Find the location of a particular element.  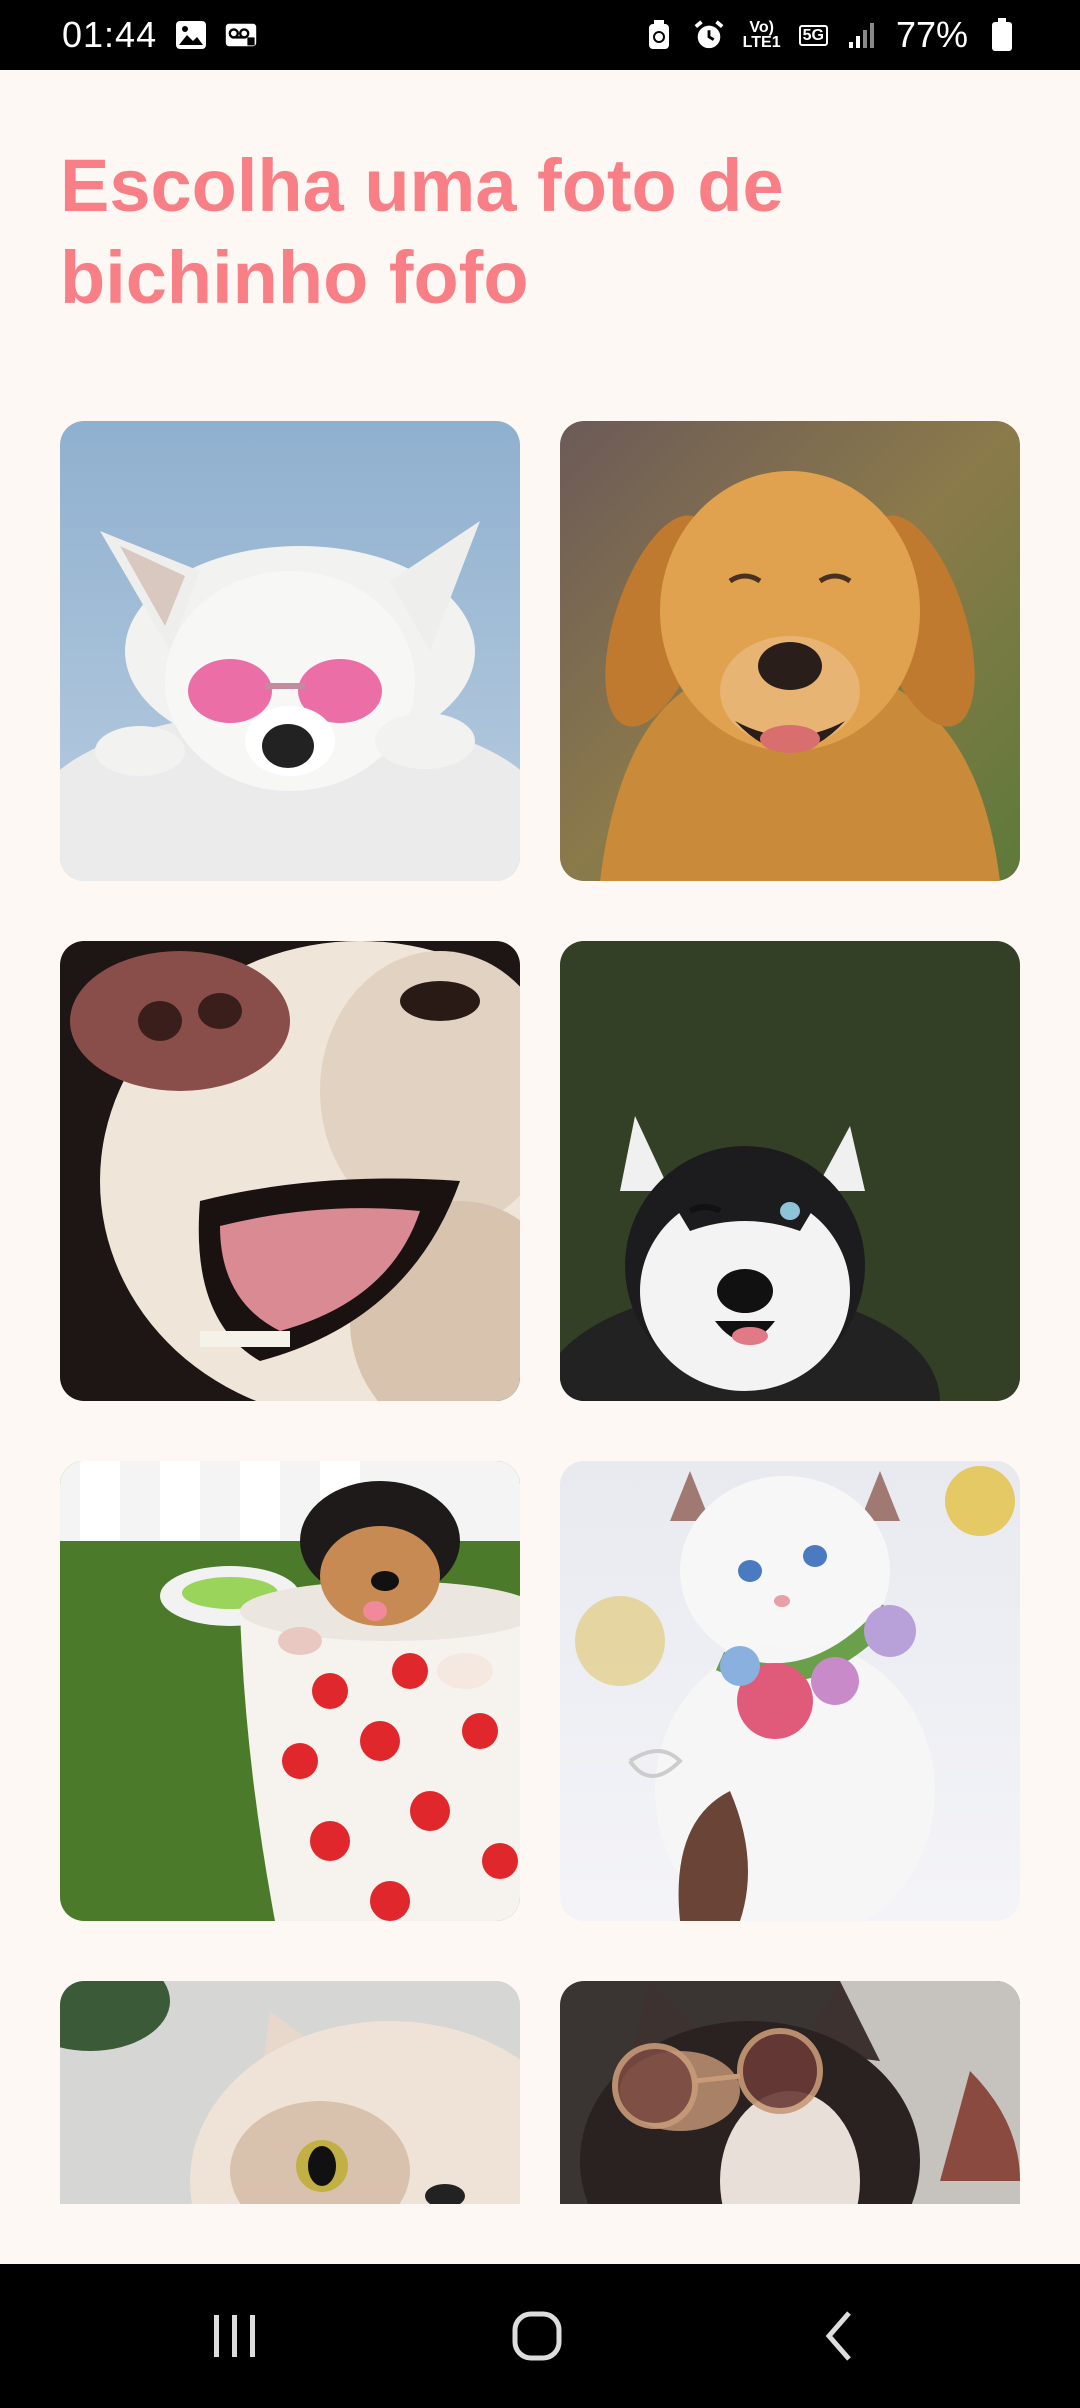

gallery-icon is located at coordinates (191, 35).